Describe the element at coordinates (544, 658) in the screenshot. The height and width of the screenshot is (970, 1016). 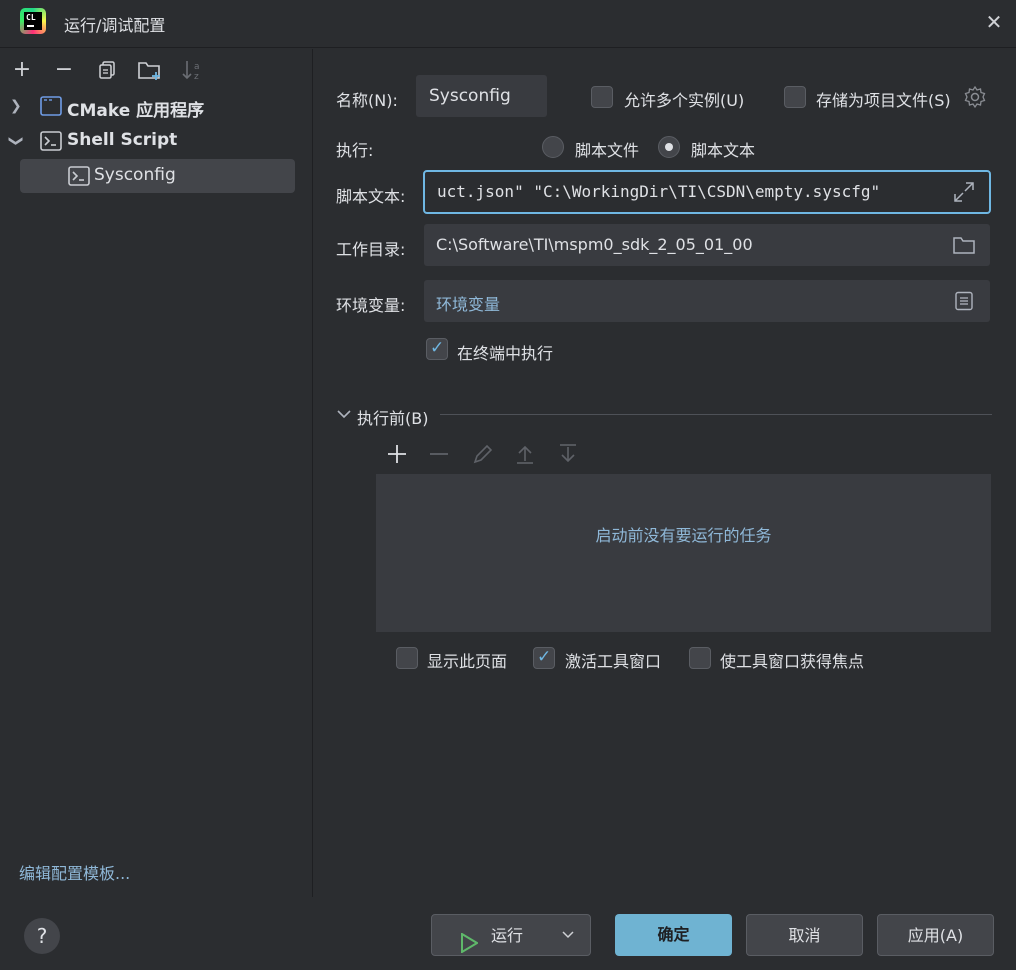
I see `activate-tool-window-checkbox` at that location.